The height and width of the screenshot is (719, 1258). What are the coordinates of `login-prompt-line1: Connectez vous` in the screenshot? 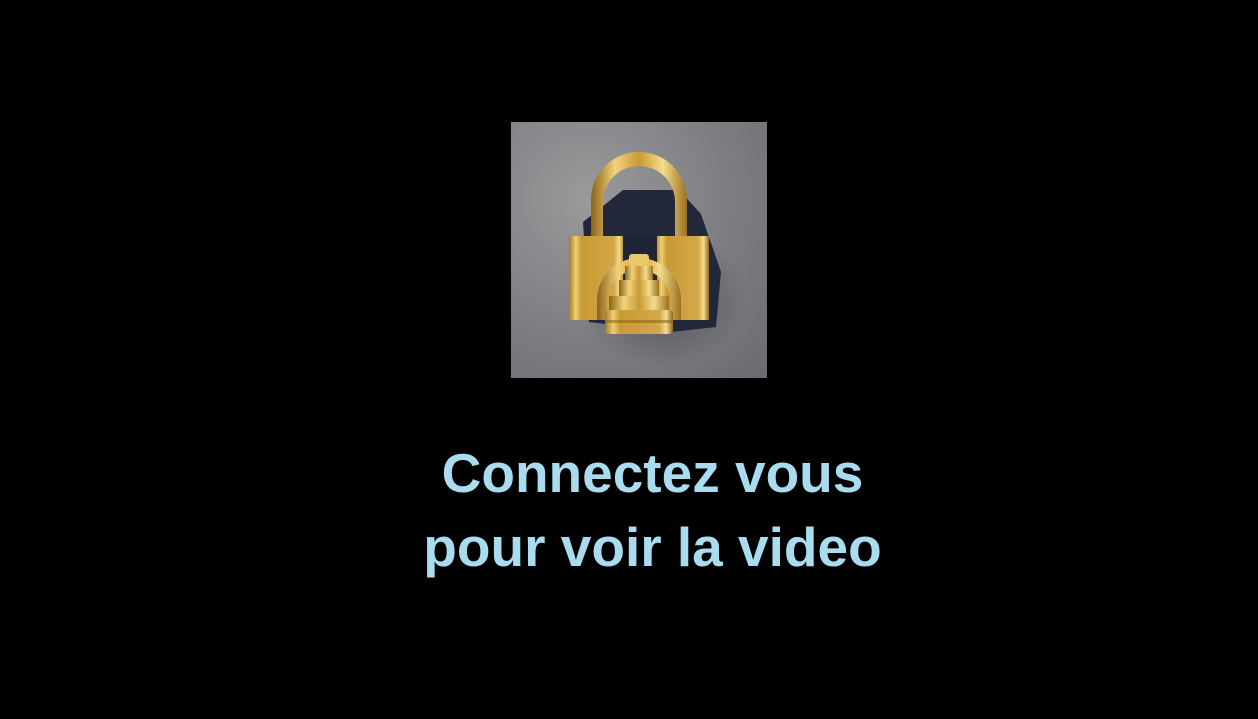 It's located at (652, 473).